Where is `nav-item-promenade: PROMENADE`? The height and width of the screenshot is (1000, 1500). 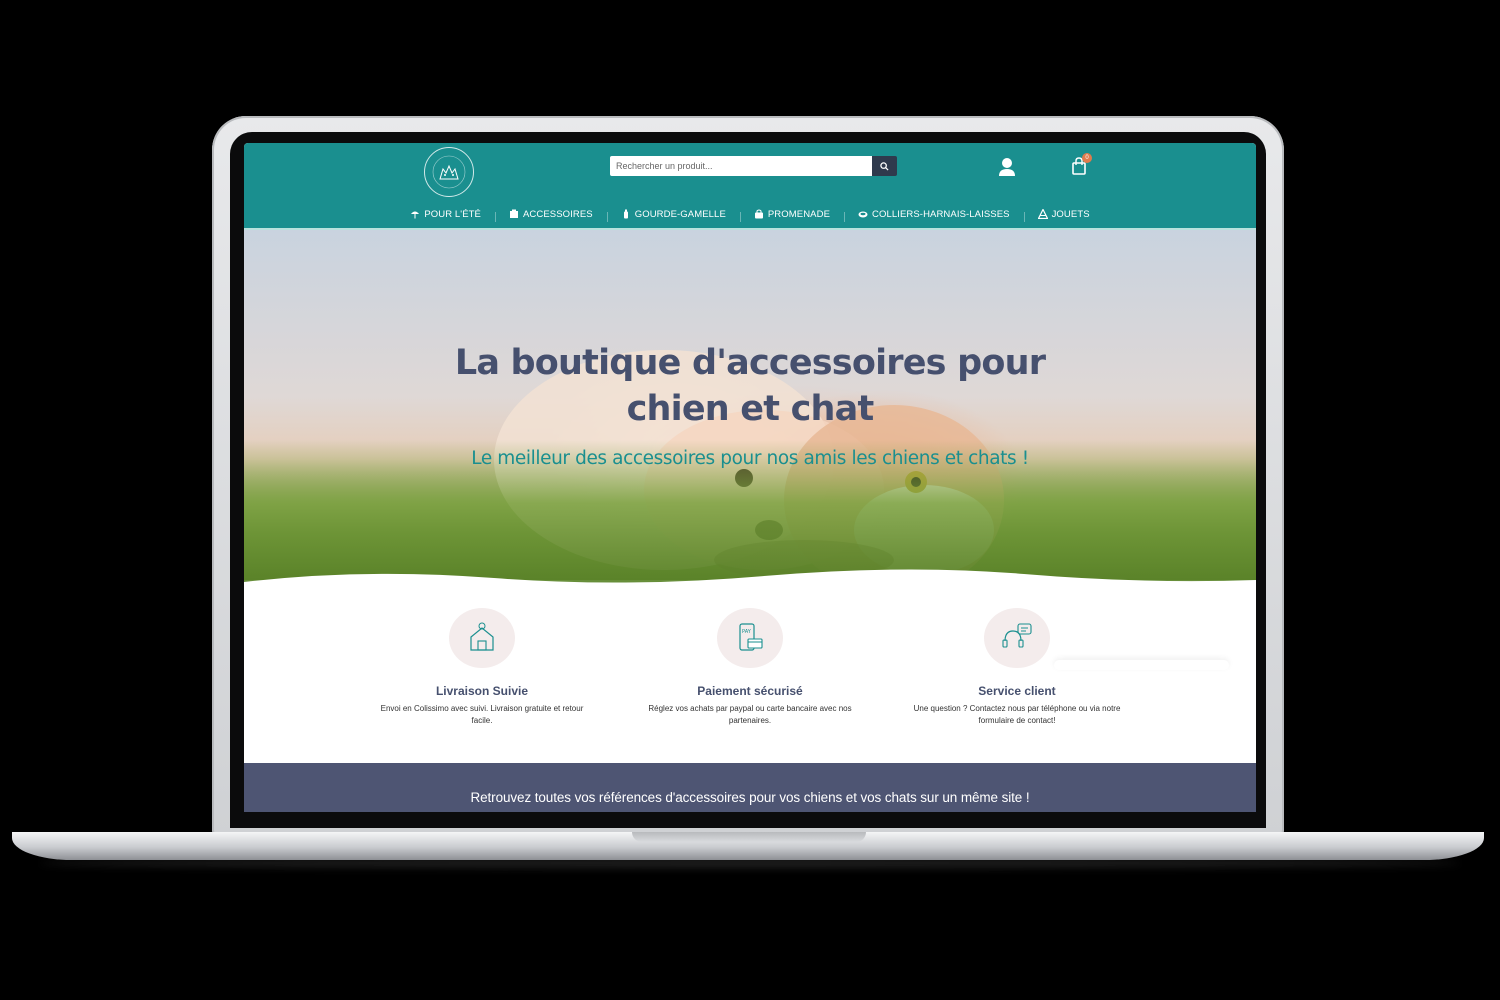
nav-item-promenade: PROMENADE is located at coordinates (791, 215).